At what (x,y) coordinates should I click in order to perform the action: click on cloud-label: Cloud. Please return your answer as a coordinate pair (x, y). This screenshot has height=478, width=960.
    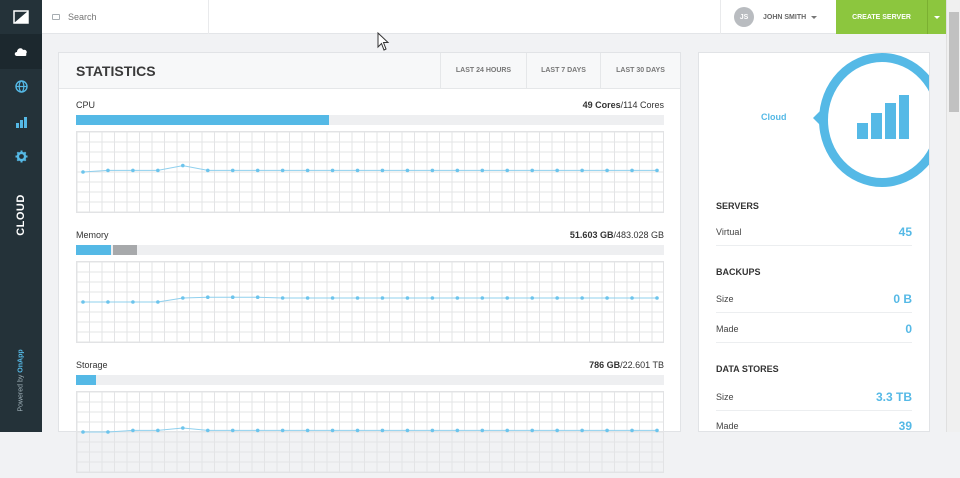
    Looking at the image, I should click on (774, 117).